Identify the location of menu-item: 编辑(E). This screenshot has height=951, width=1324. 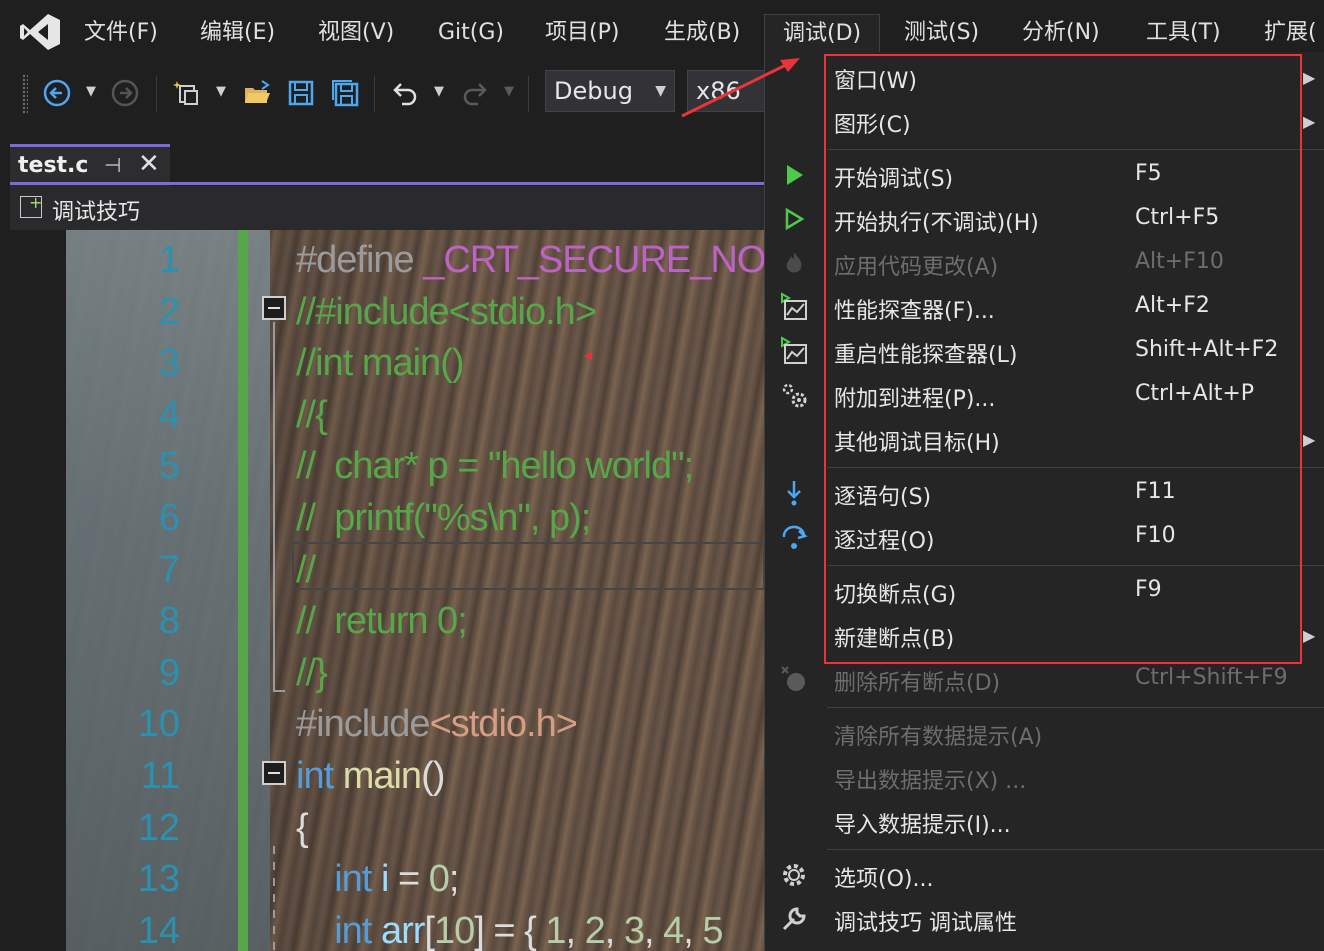
(237, 33).